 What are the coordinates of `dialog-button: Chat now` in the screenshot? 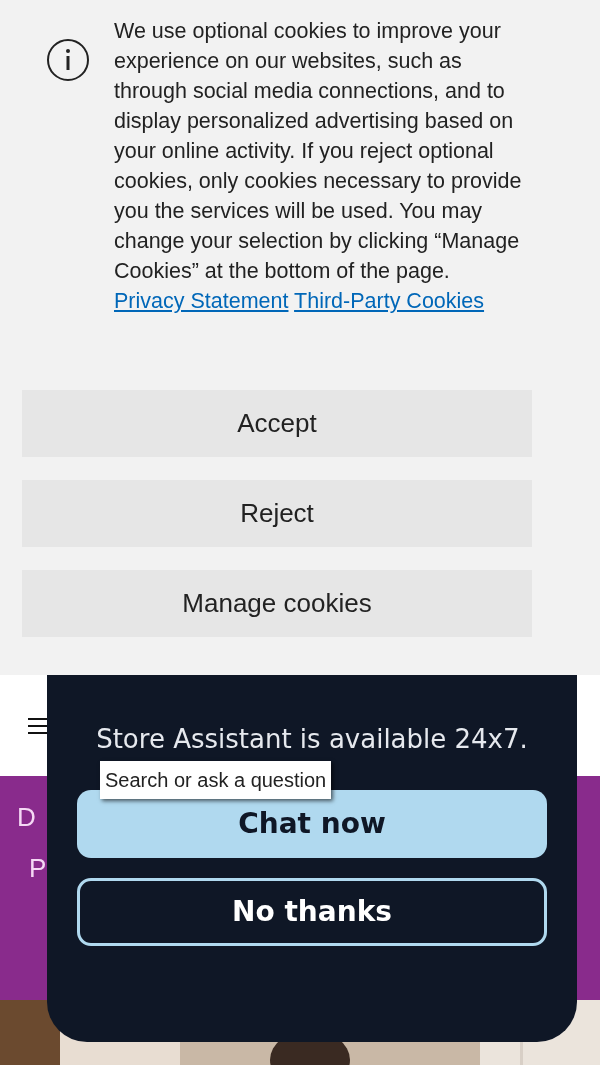 It's located at (312, 824).